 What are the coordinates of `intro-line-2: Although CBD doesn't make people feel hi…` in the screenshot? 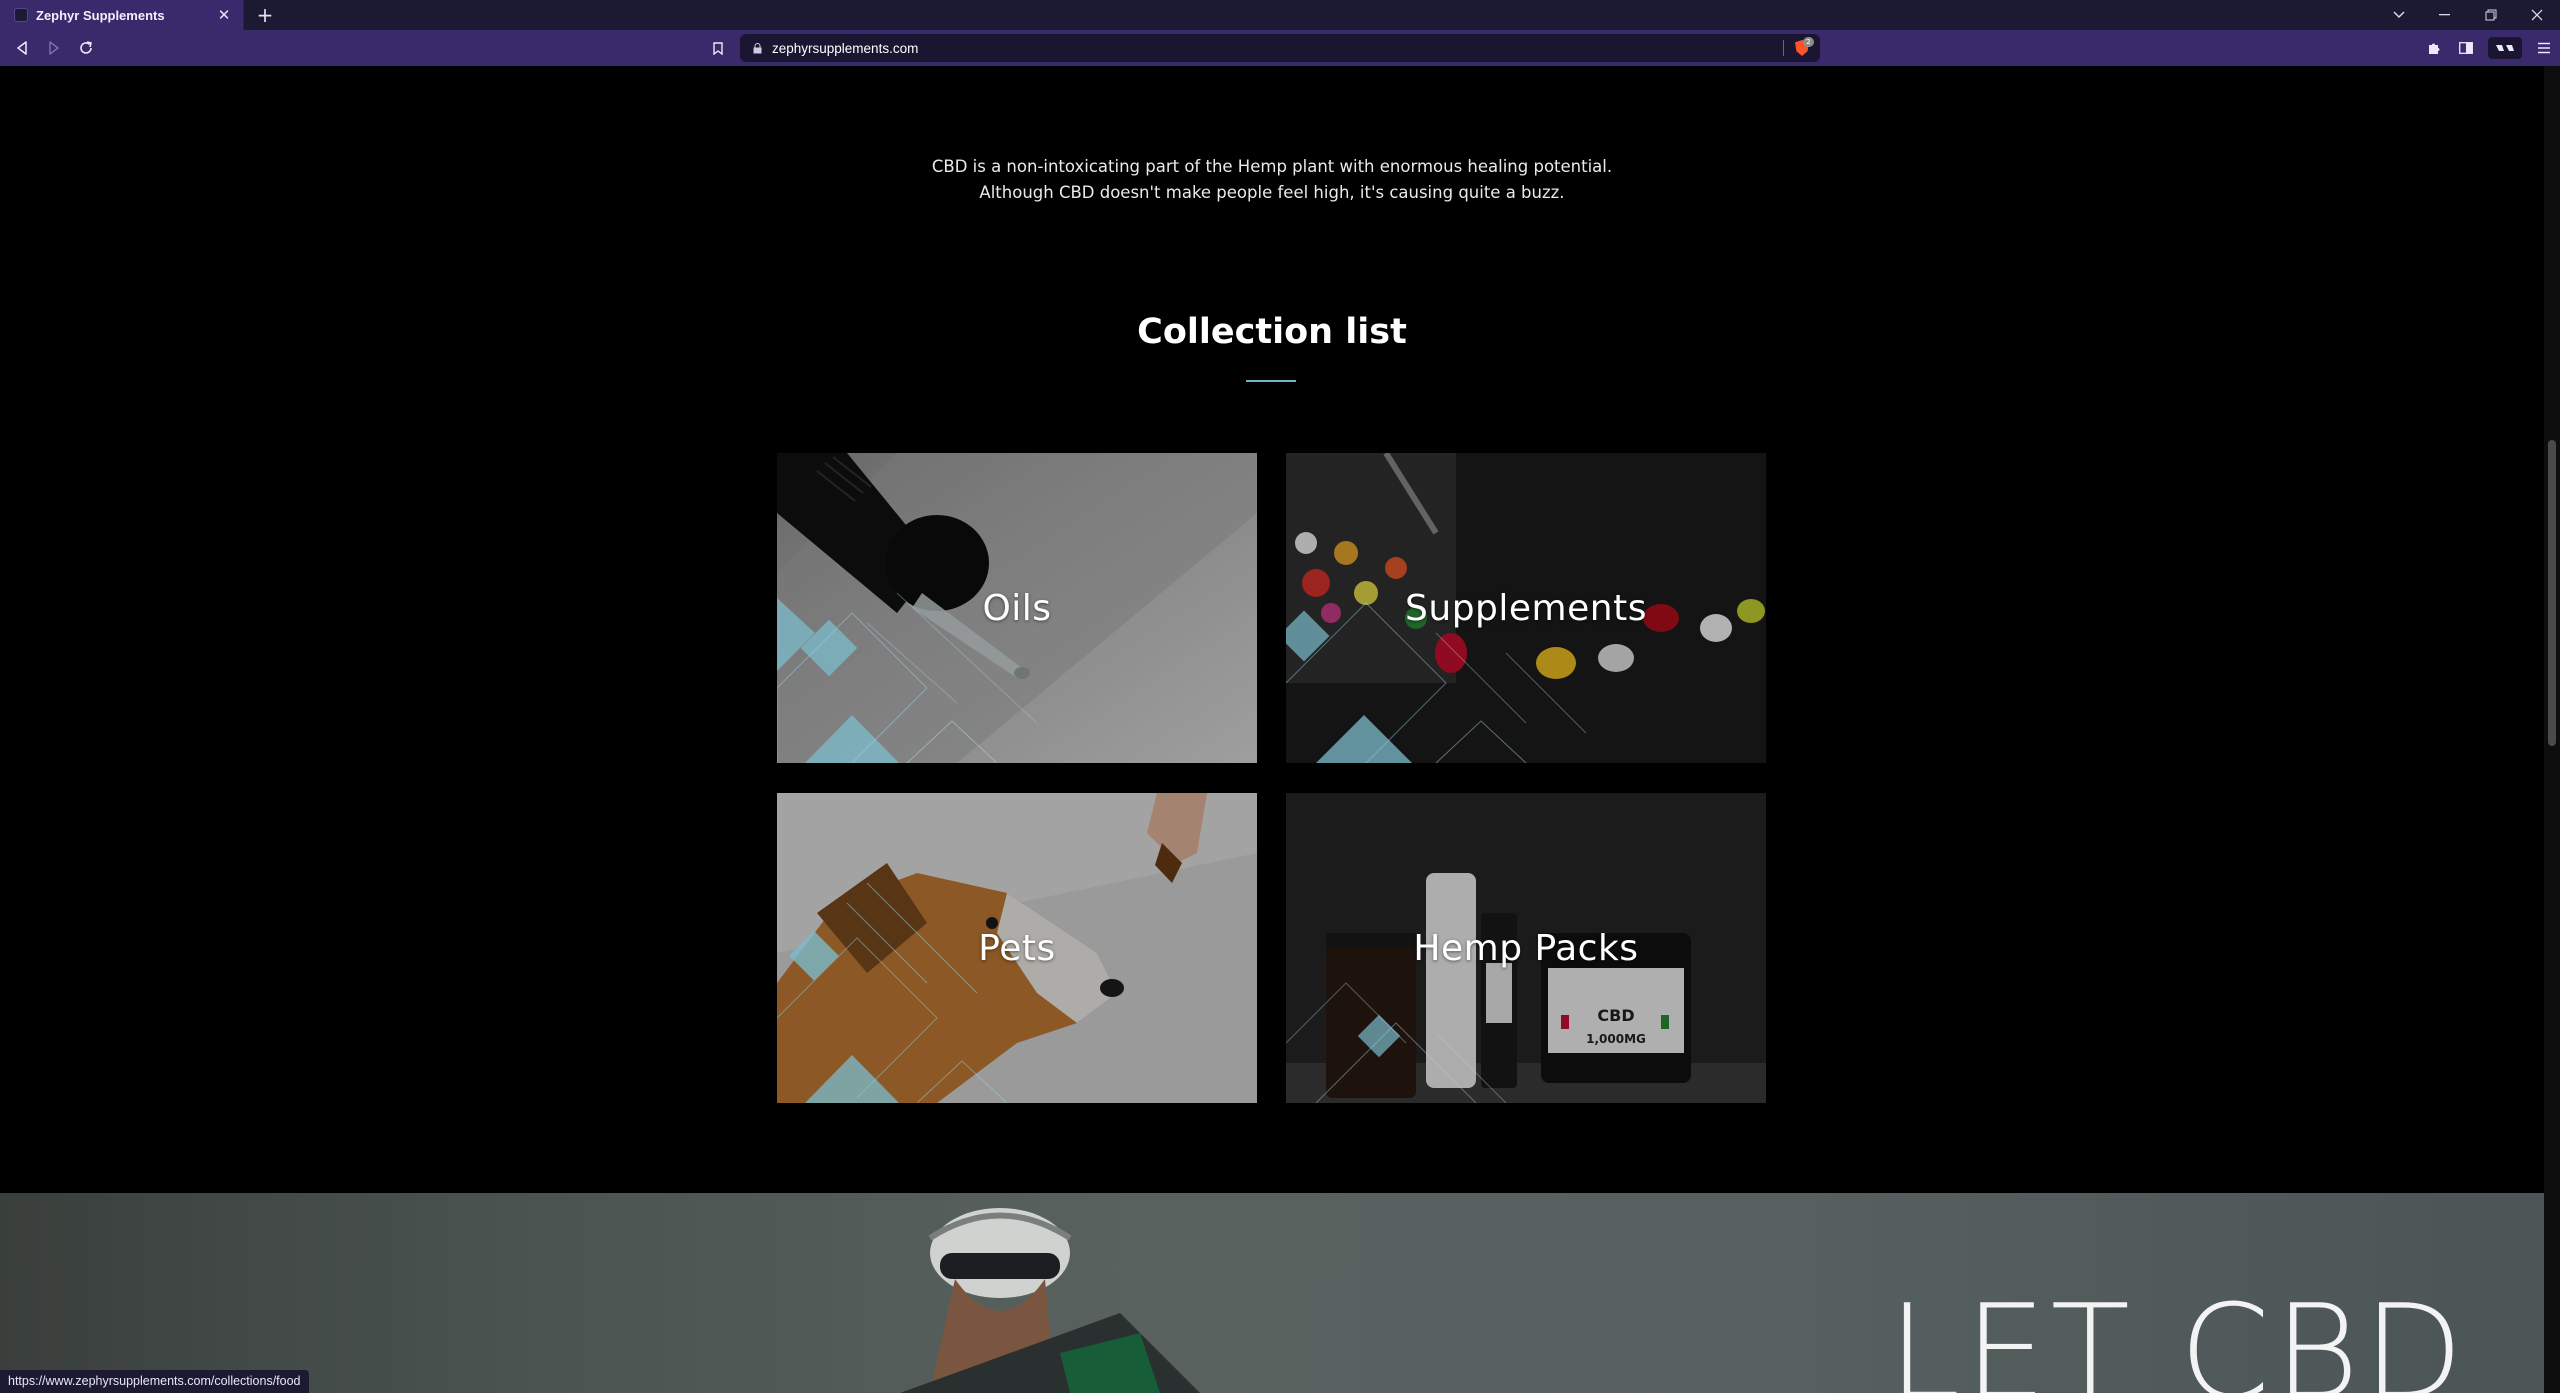 It's located at (1272, 192).